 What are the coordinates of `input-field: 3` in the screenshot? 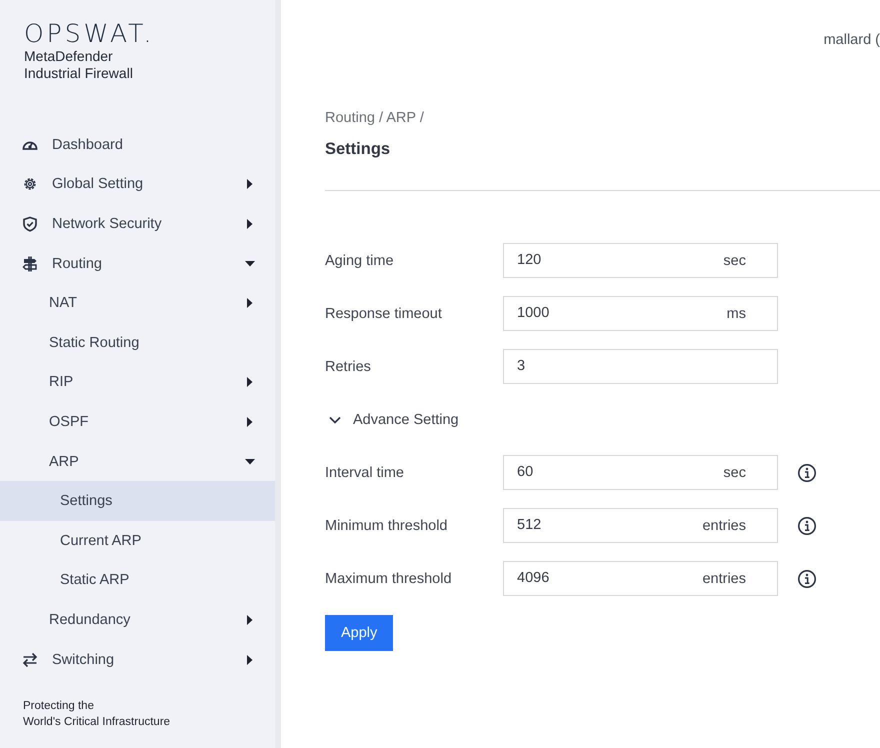 It's located at (640, 366).